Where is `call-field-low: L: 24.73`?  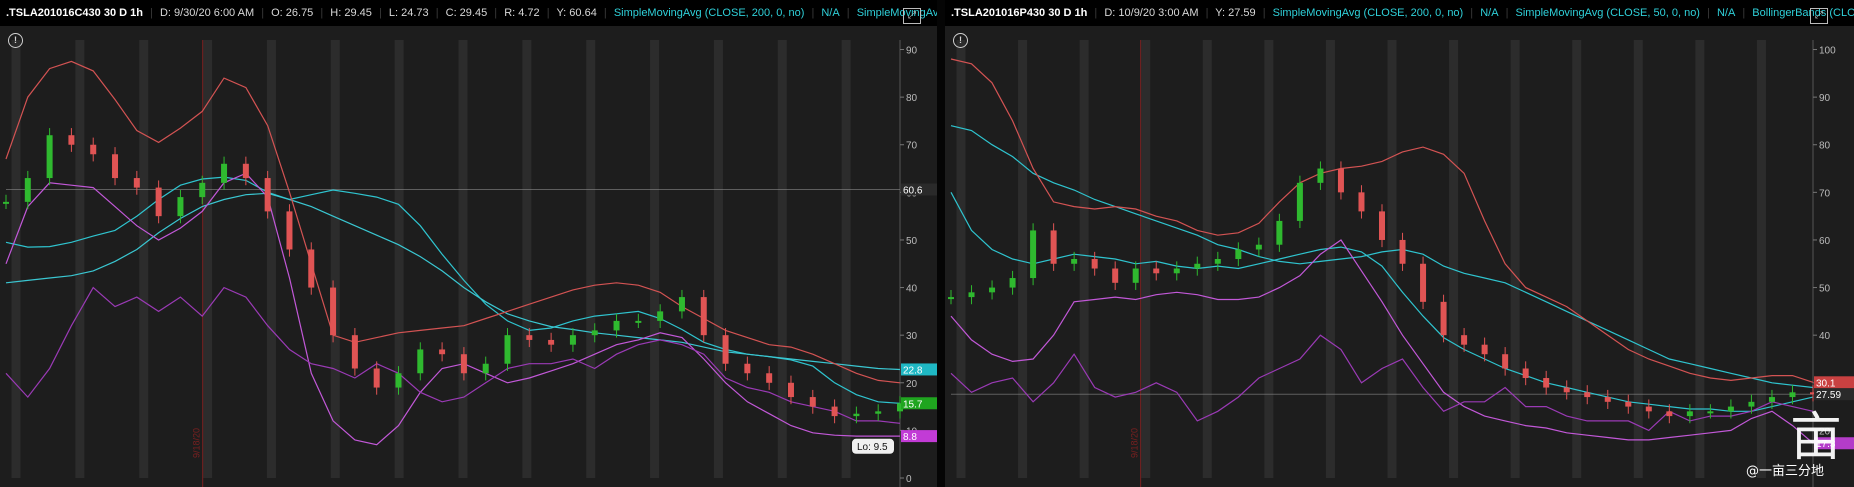
call-field-low: L: 24.73 is located at coordinates (408, 13).